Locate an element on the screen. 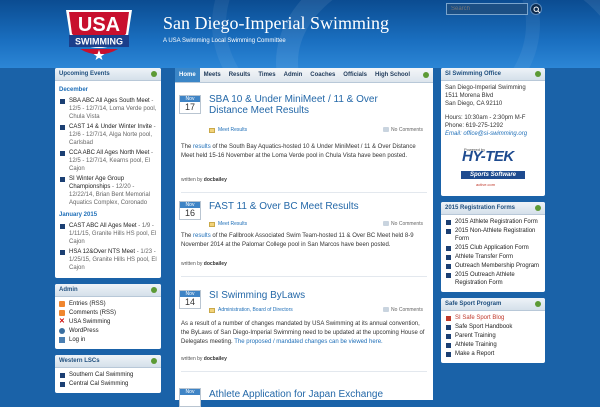 The image size is (600, 407). admin-link-usa-swimming: ✕ USA Swimming is located at coordinates (108, 322).